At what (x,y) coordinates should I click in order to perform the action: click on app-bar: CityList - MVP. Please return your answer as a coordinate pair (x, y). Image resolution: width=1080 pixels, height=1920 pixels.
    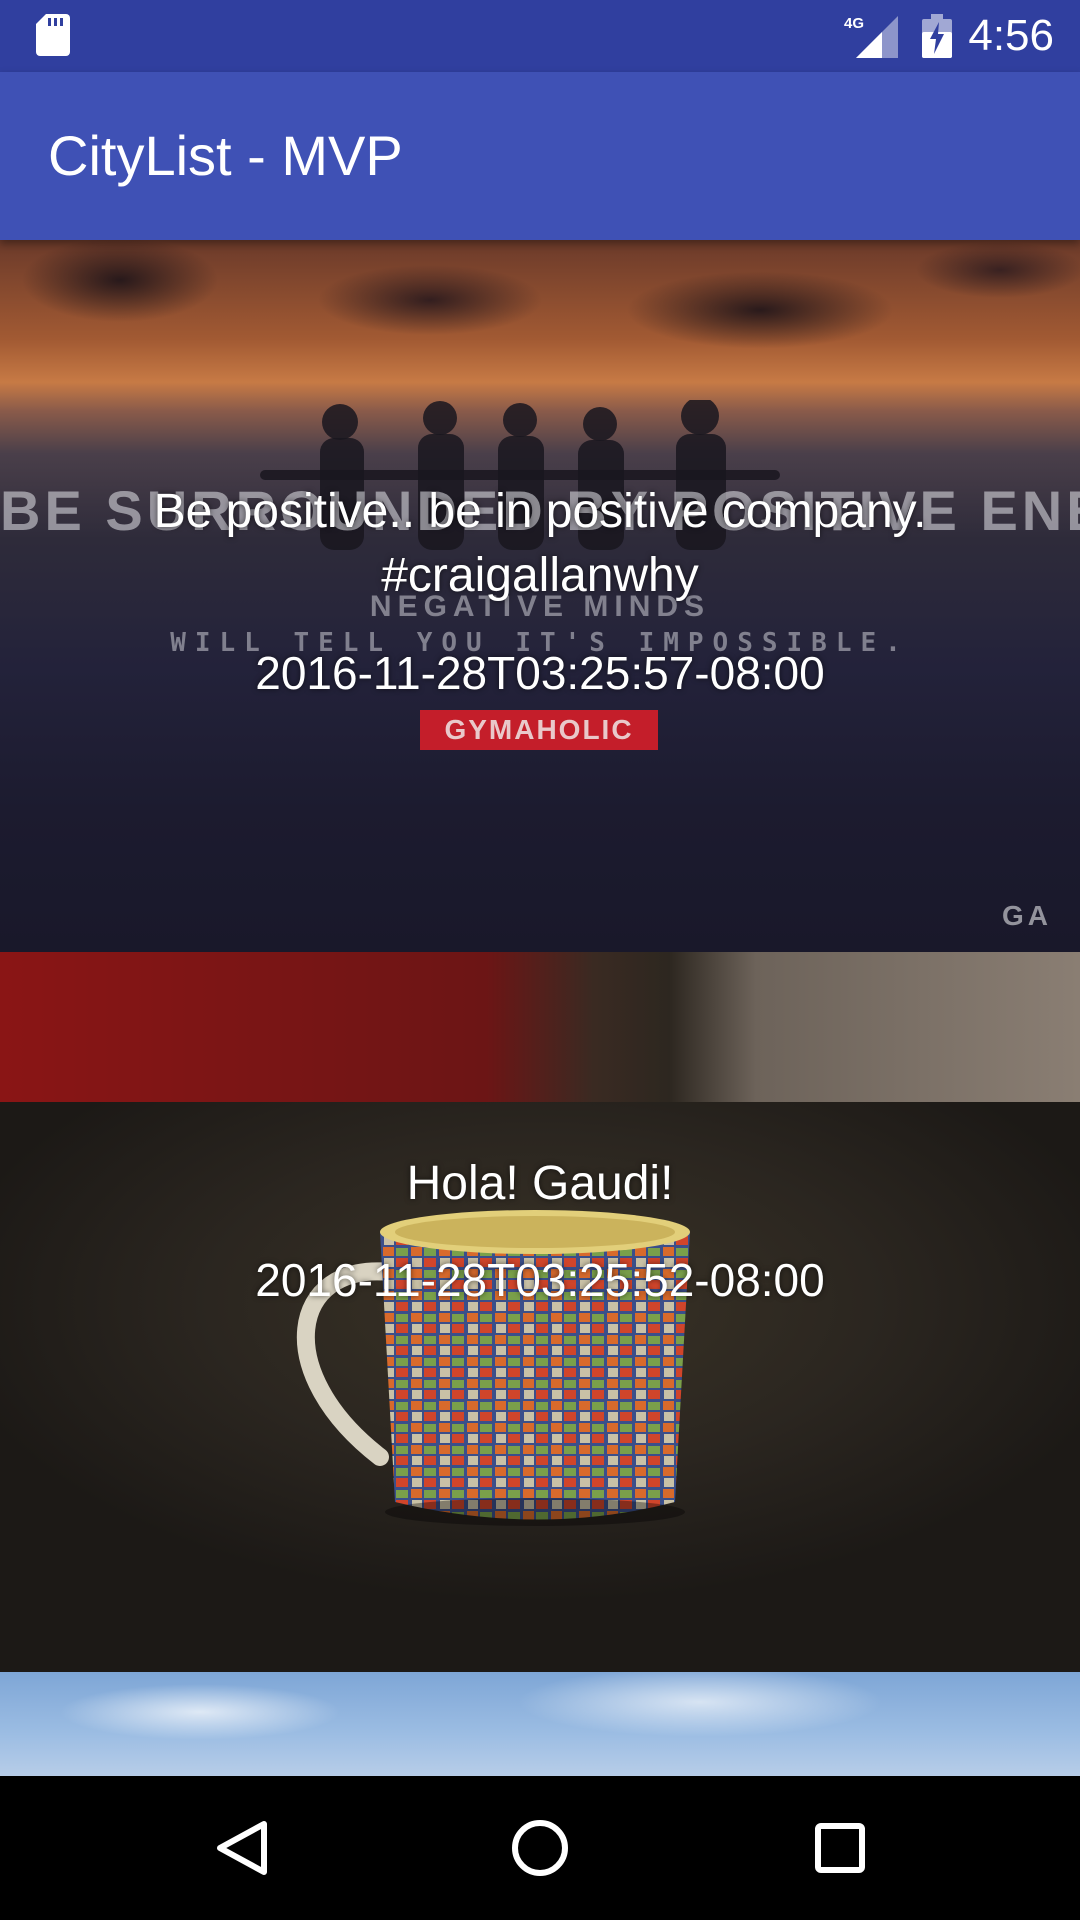
    Looking at the image, I should click on (540, 156).